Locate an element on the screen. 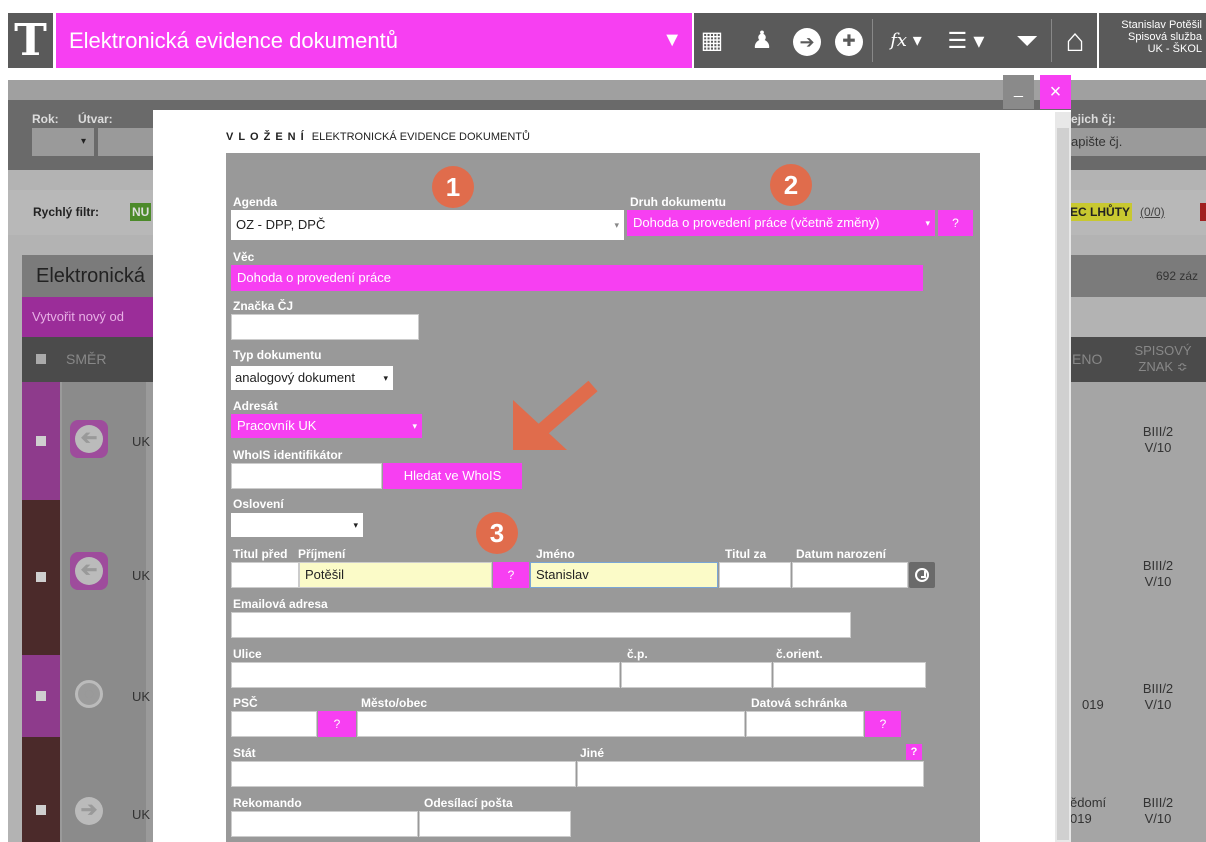 This screenshot has width=1206, height=842. close-button: × is located at coordinates (1055, 92).